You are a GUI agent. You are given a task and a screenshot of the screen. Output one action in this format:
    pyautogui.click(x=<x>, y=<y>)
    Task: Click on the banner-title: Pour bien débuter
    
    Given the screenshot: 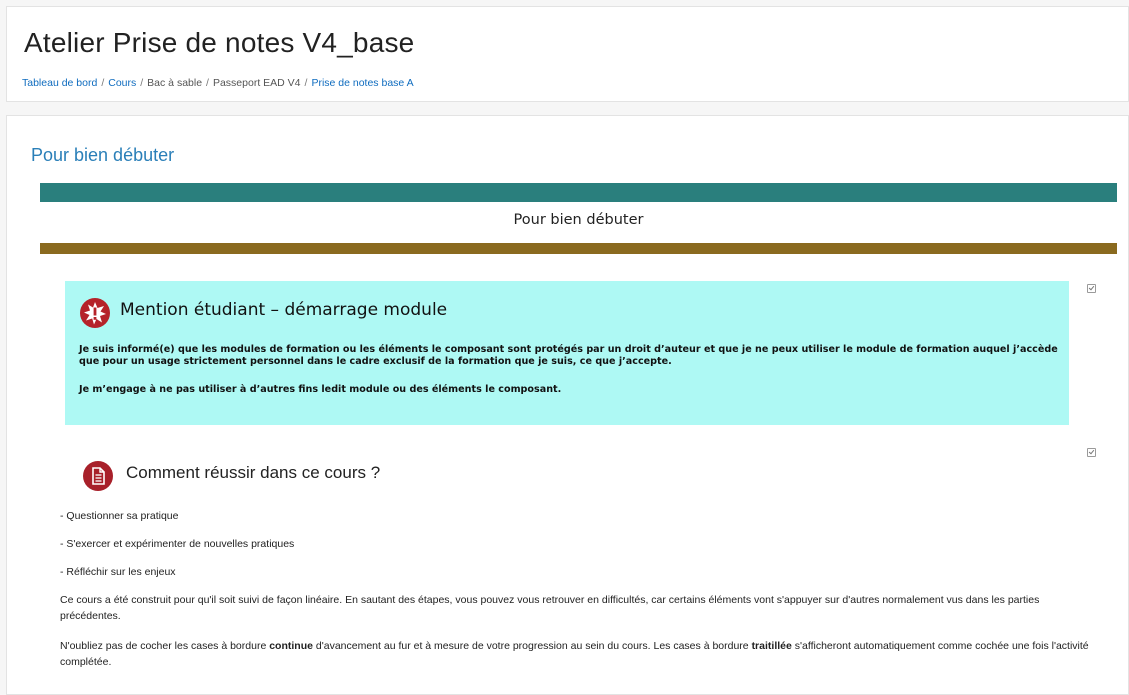 What is the action you would take?
    pyautogui.click(x=578, y=220)
    